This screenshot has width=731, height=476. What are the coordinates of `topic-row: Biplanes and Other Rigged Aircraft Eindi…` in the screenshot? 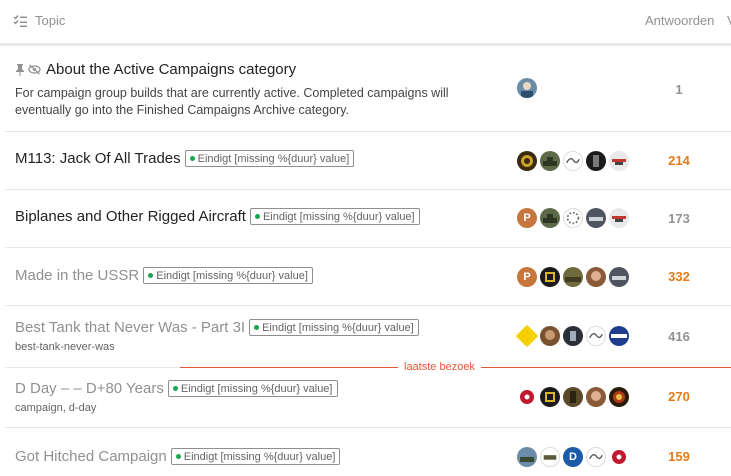 It's located at (368, 219).